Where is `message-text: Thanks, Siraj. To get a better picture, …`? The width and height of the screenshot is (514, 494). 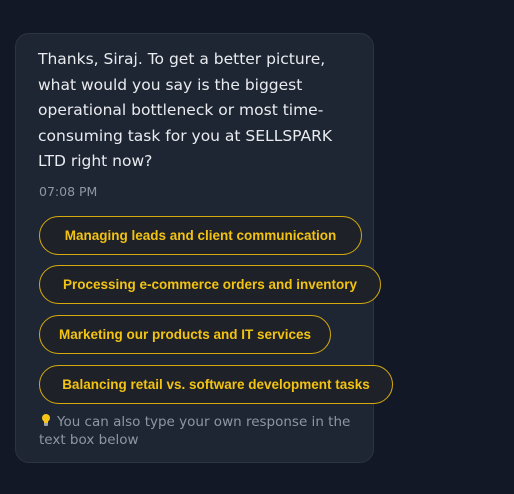
message-text: Thanks, Siraj. To get a better picture, … is located at coordinates (185, 110).